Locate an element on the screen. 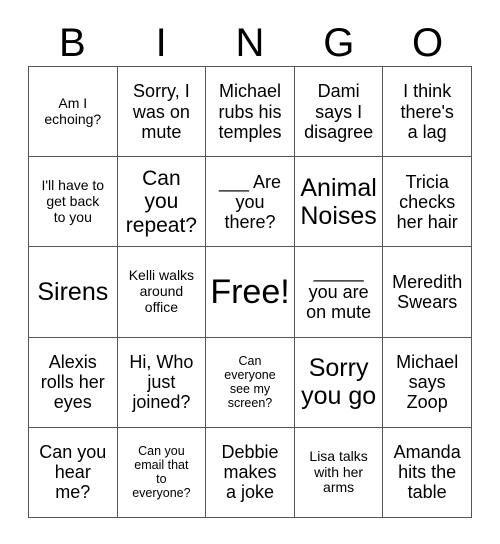 The image size is (500, 544). bingo-cell-text: Michael says Zoop is located at coordinates (427, 382).